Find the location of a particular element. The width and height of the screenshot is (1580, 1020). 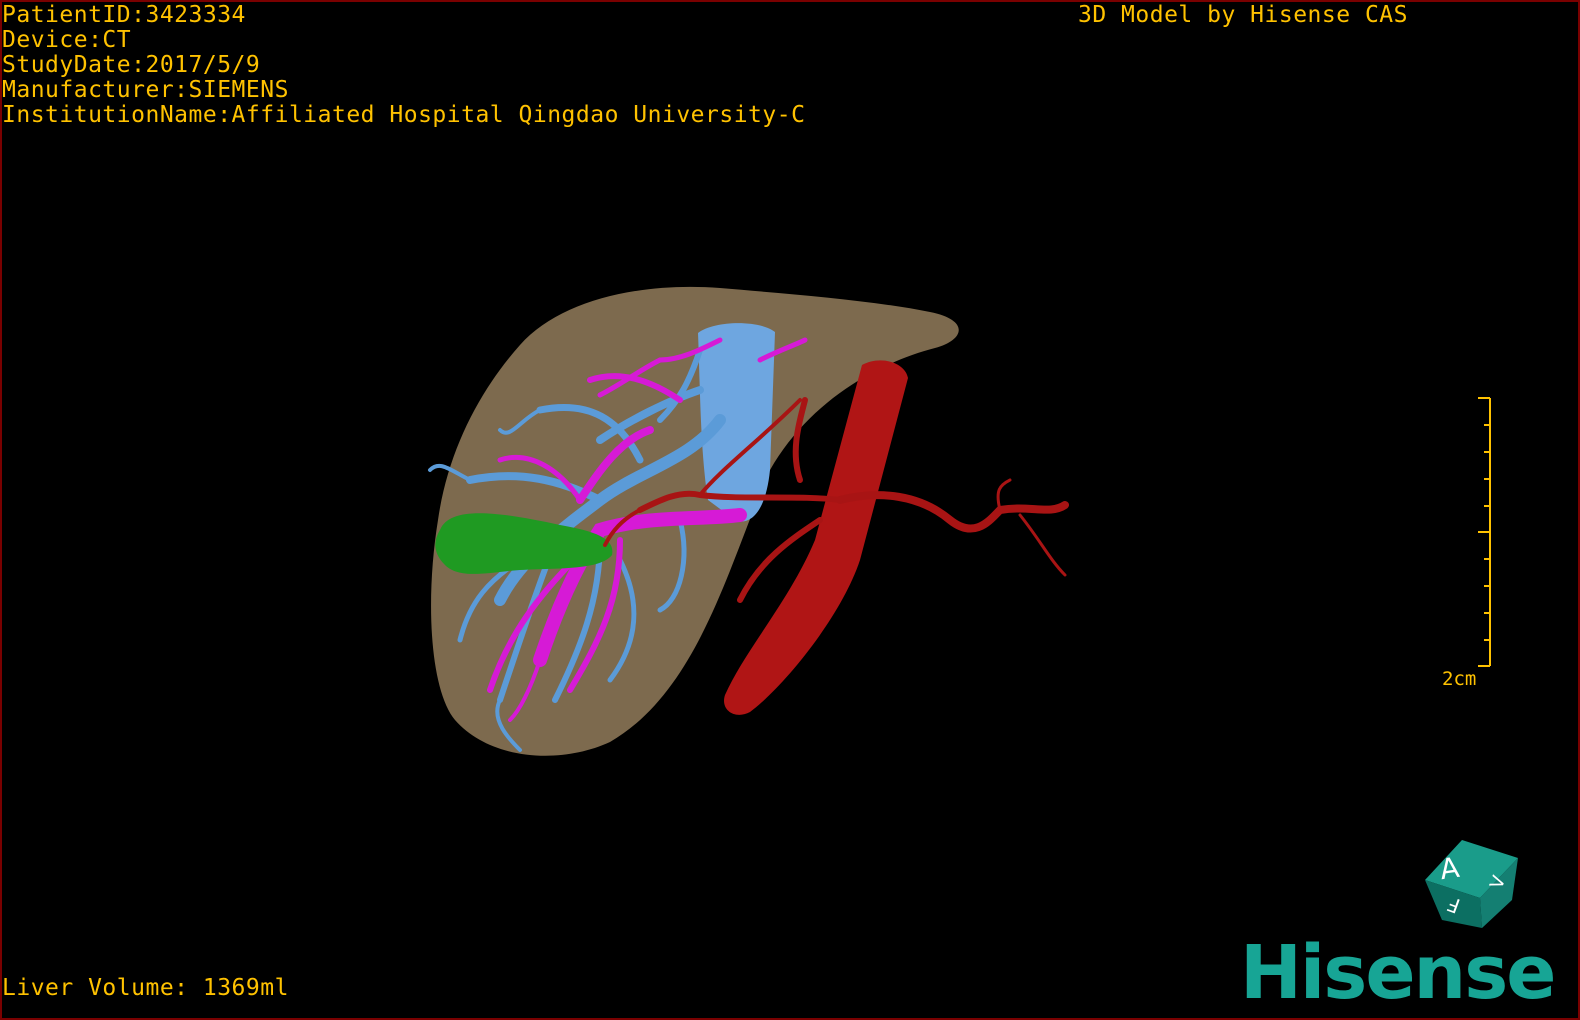

device-text: Device:CT is located at coordinates (67, 40).